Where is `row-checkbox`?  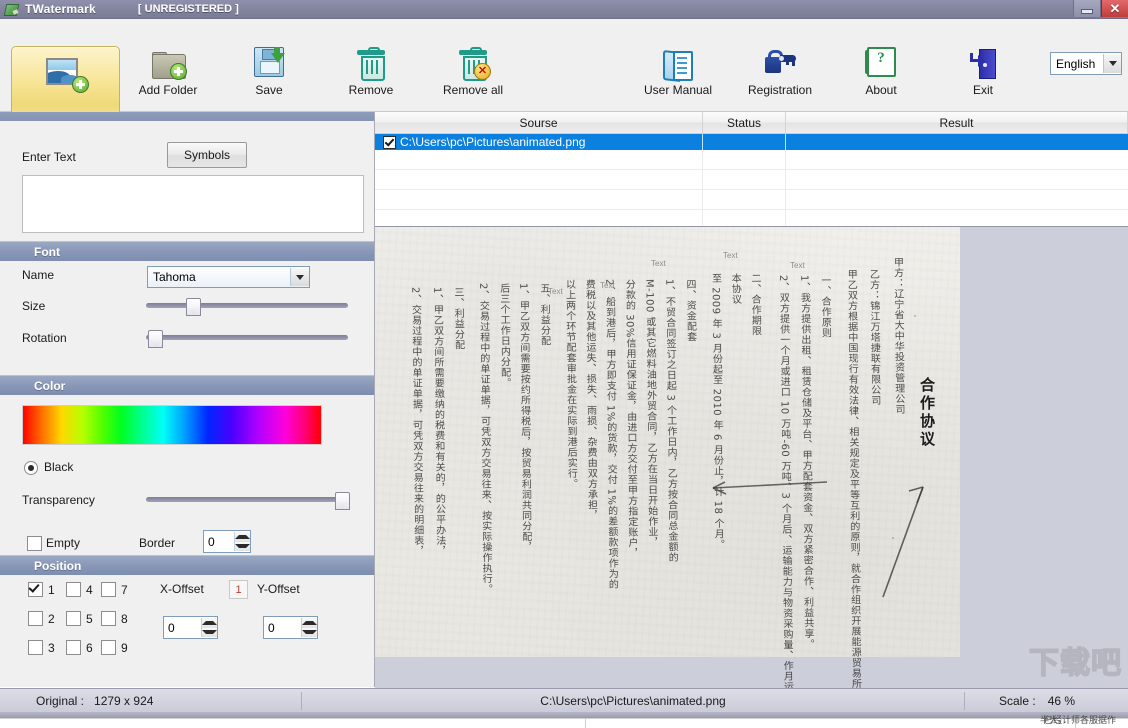 row-checkbox is located at coordinates (389, 142).